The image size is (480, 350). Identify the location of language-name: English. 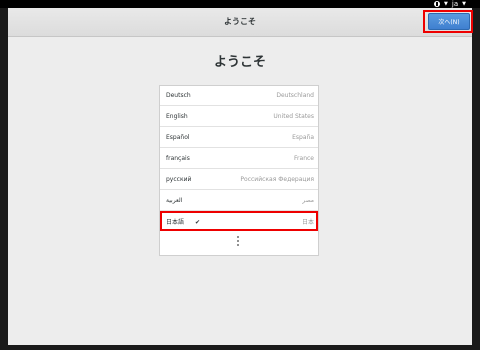
(177, 116).